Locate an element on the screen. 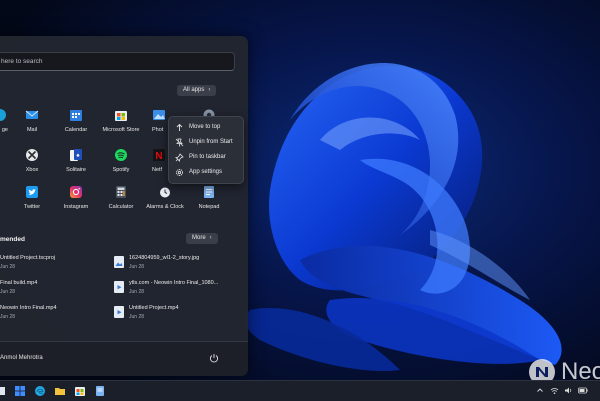  recommended-item: 1624804959_wl1-2_story.jpg Jun 28 is located at coordinates (174, 265).